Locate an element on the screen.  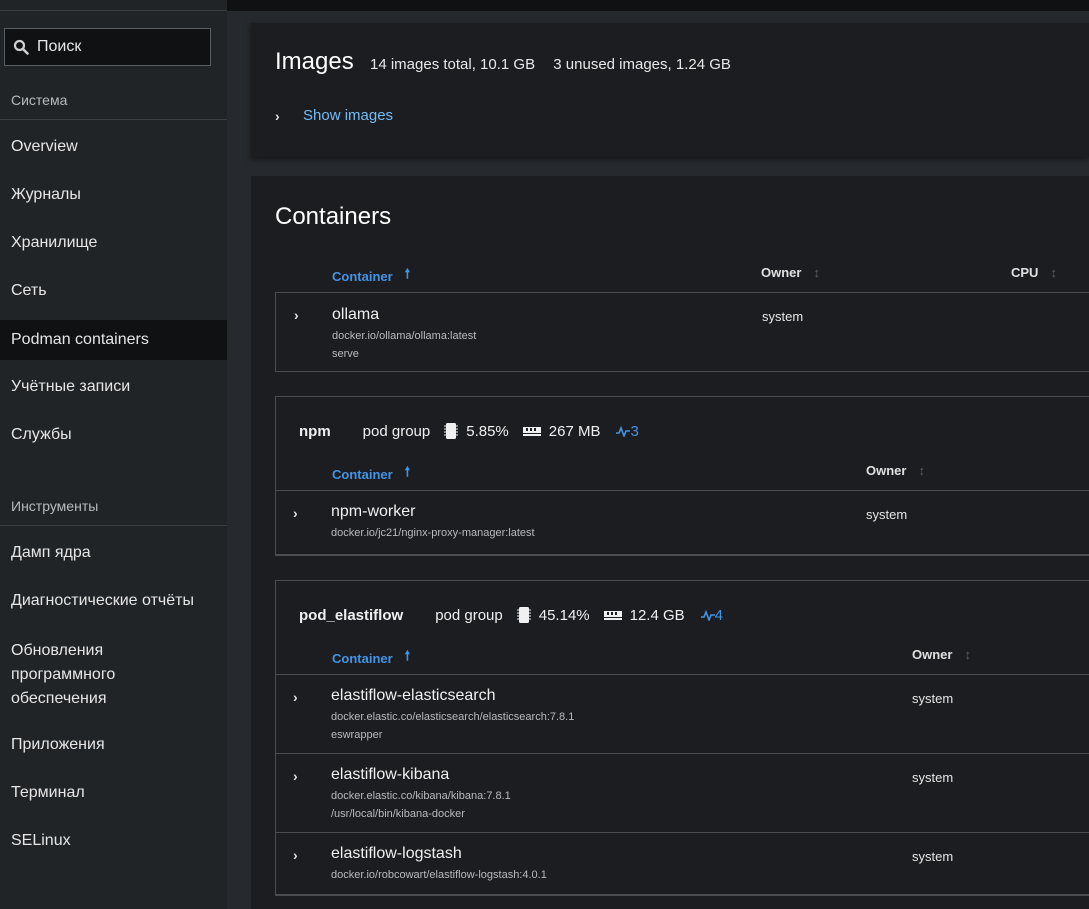
pod-cpu: 45.14% is located at coordinates (553, 615).